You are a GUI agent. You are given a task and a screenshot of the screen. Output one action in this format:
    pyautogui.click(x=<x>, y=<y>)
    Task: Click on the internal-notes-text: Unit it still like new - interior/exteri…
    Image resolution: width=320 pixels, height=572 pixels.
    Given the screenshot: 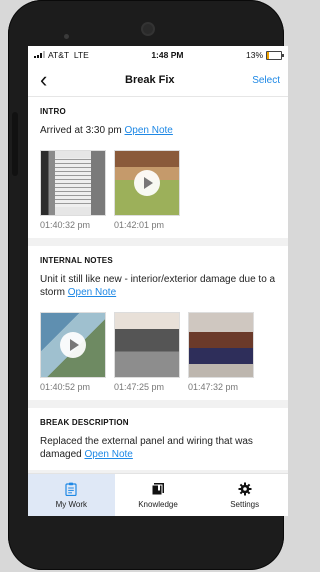 What is the action you would take?
    pyautogui.click(x=158, y=286)
    